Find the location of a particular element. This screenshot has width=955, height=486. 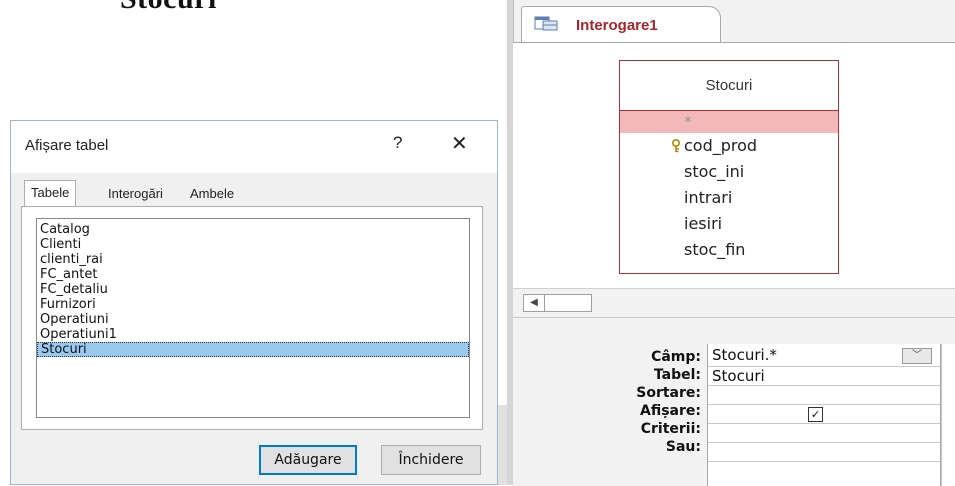

field-list-title: Stocuri is located at coordinates (729, 86).